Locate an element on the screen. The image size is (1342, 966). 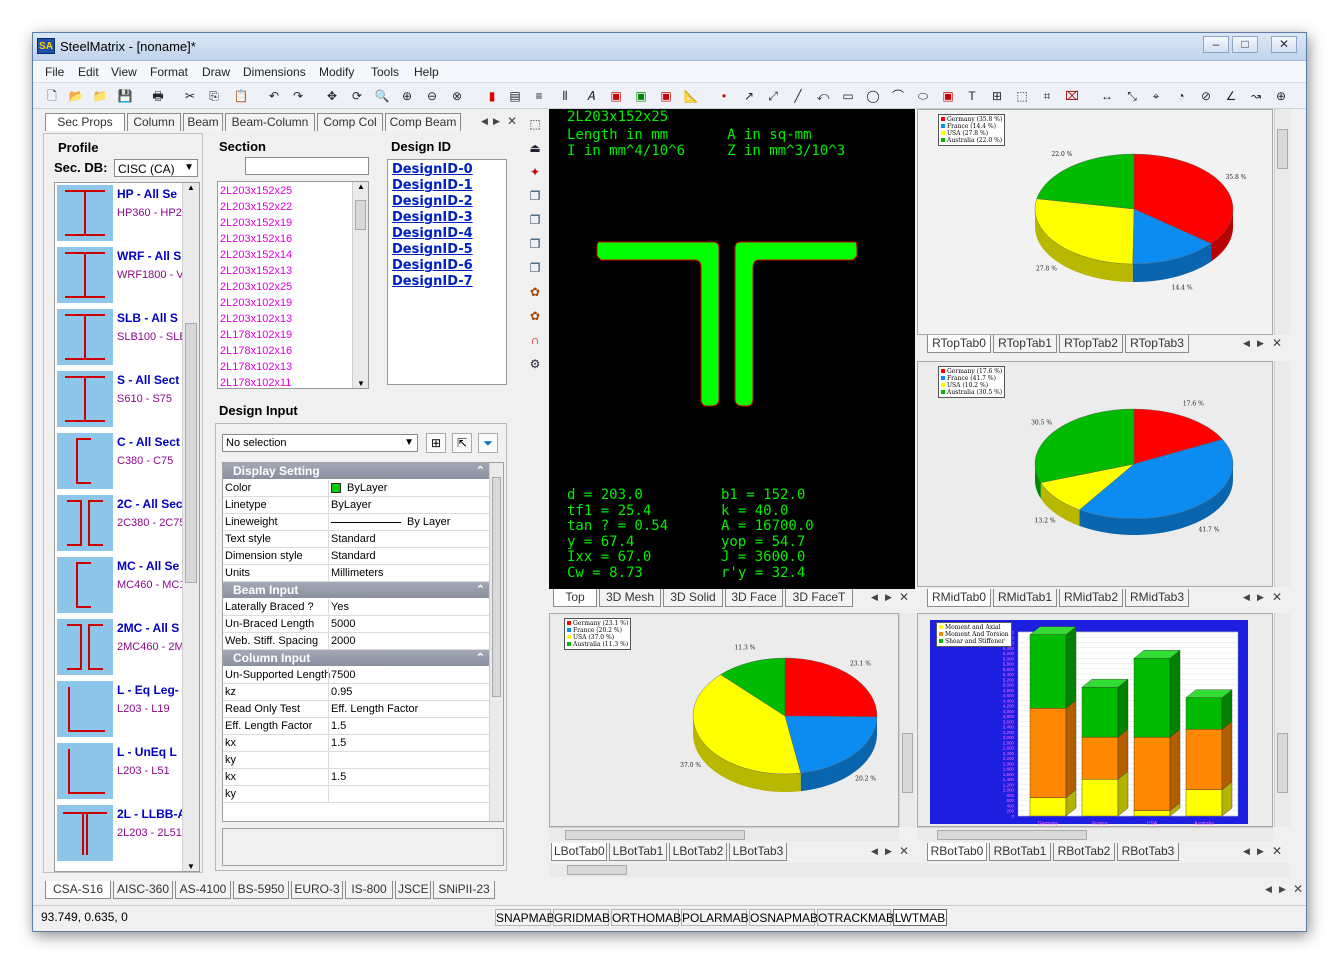
menu-file: File is located at coordinates (54, 72).